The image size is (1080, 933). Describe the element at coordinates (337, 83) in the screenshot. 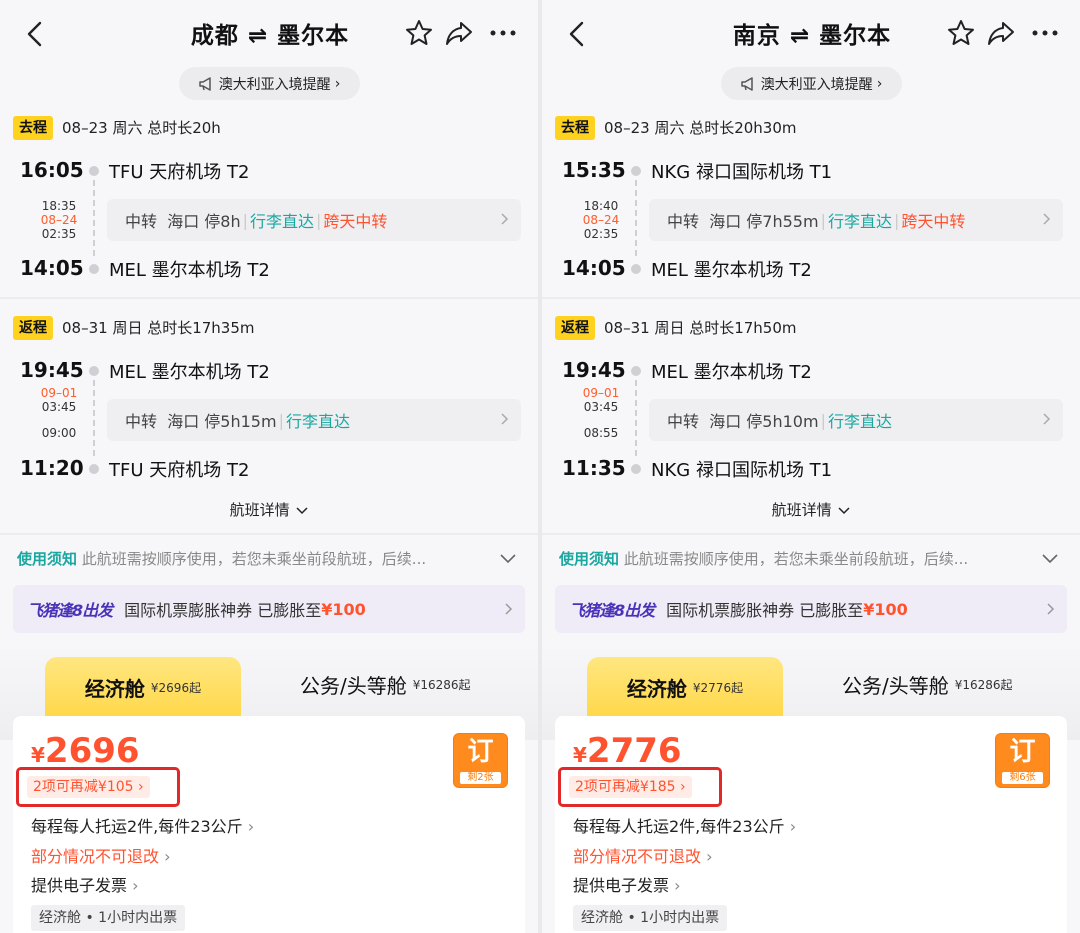

I see `chevron-right-icon: ›` at that location.